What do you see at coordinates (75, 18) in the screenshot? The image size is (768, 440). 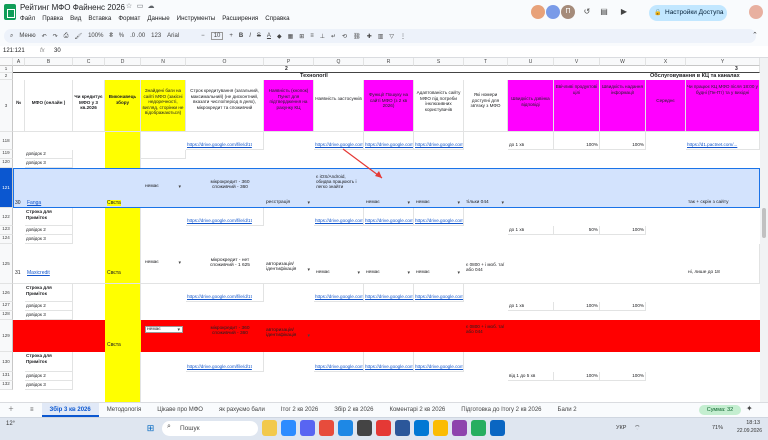 I see `menu-view: Вид` at bounding box center [75, 18].